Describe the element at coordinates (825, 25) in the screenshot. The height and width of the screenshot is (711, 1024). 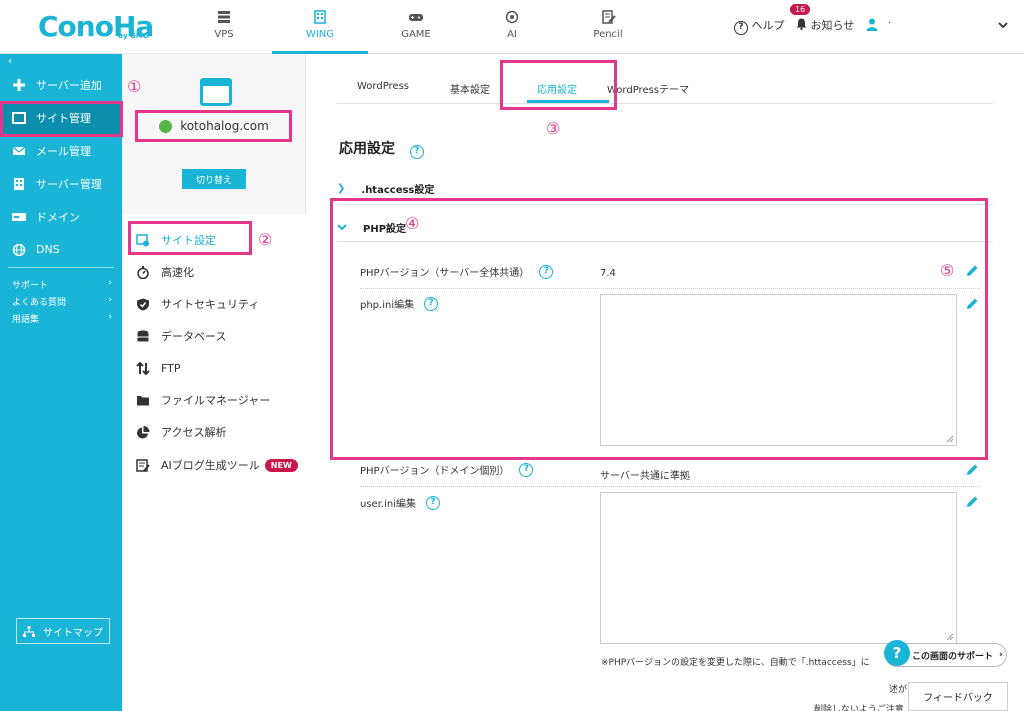
I see `notifications-link: お知らせ` at that location.